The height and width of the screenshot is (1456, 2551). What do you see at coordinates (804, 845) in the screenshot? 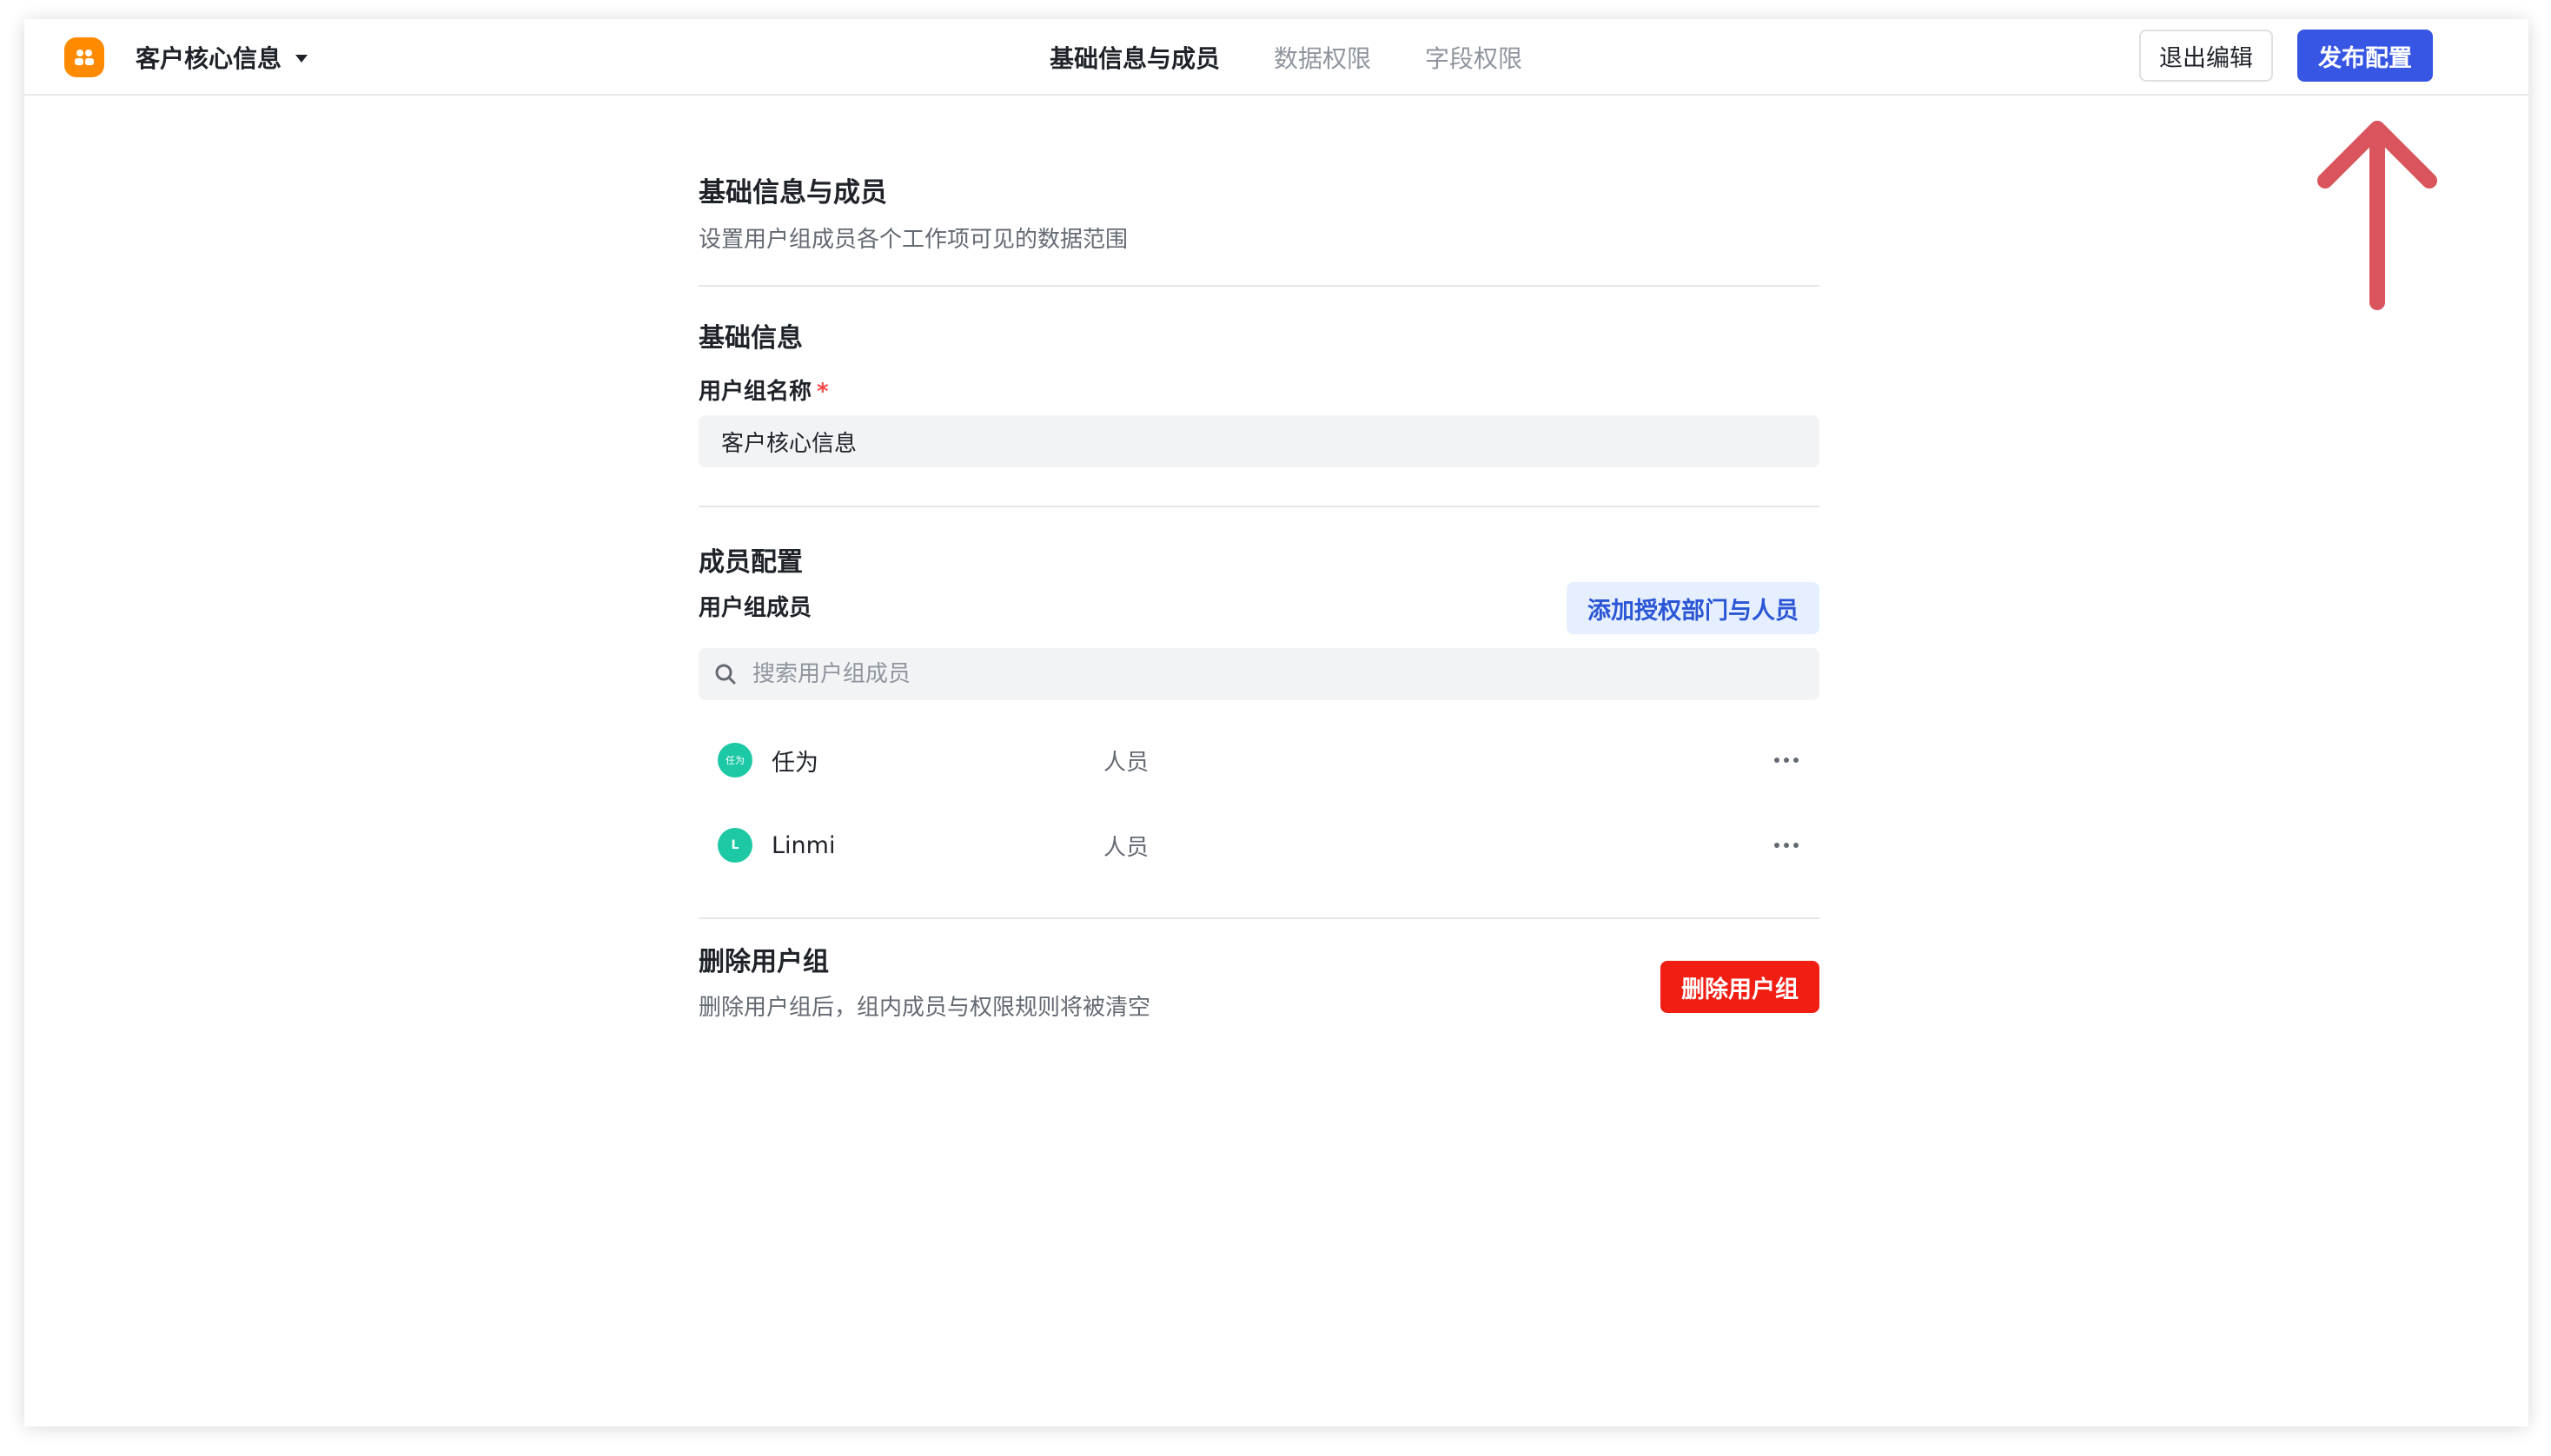
I see `member-name: Linmi` at bounding box center [804, 845].